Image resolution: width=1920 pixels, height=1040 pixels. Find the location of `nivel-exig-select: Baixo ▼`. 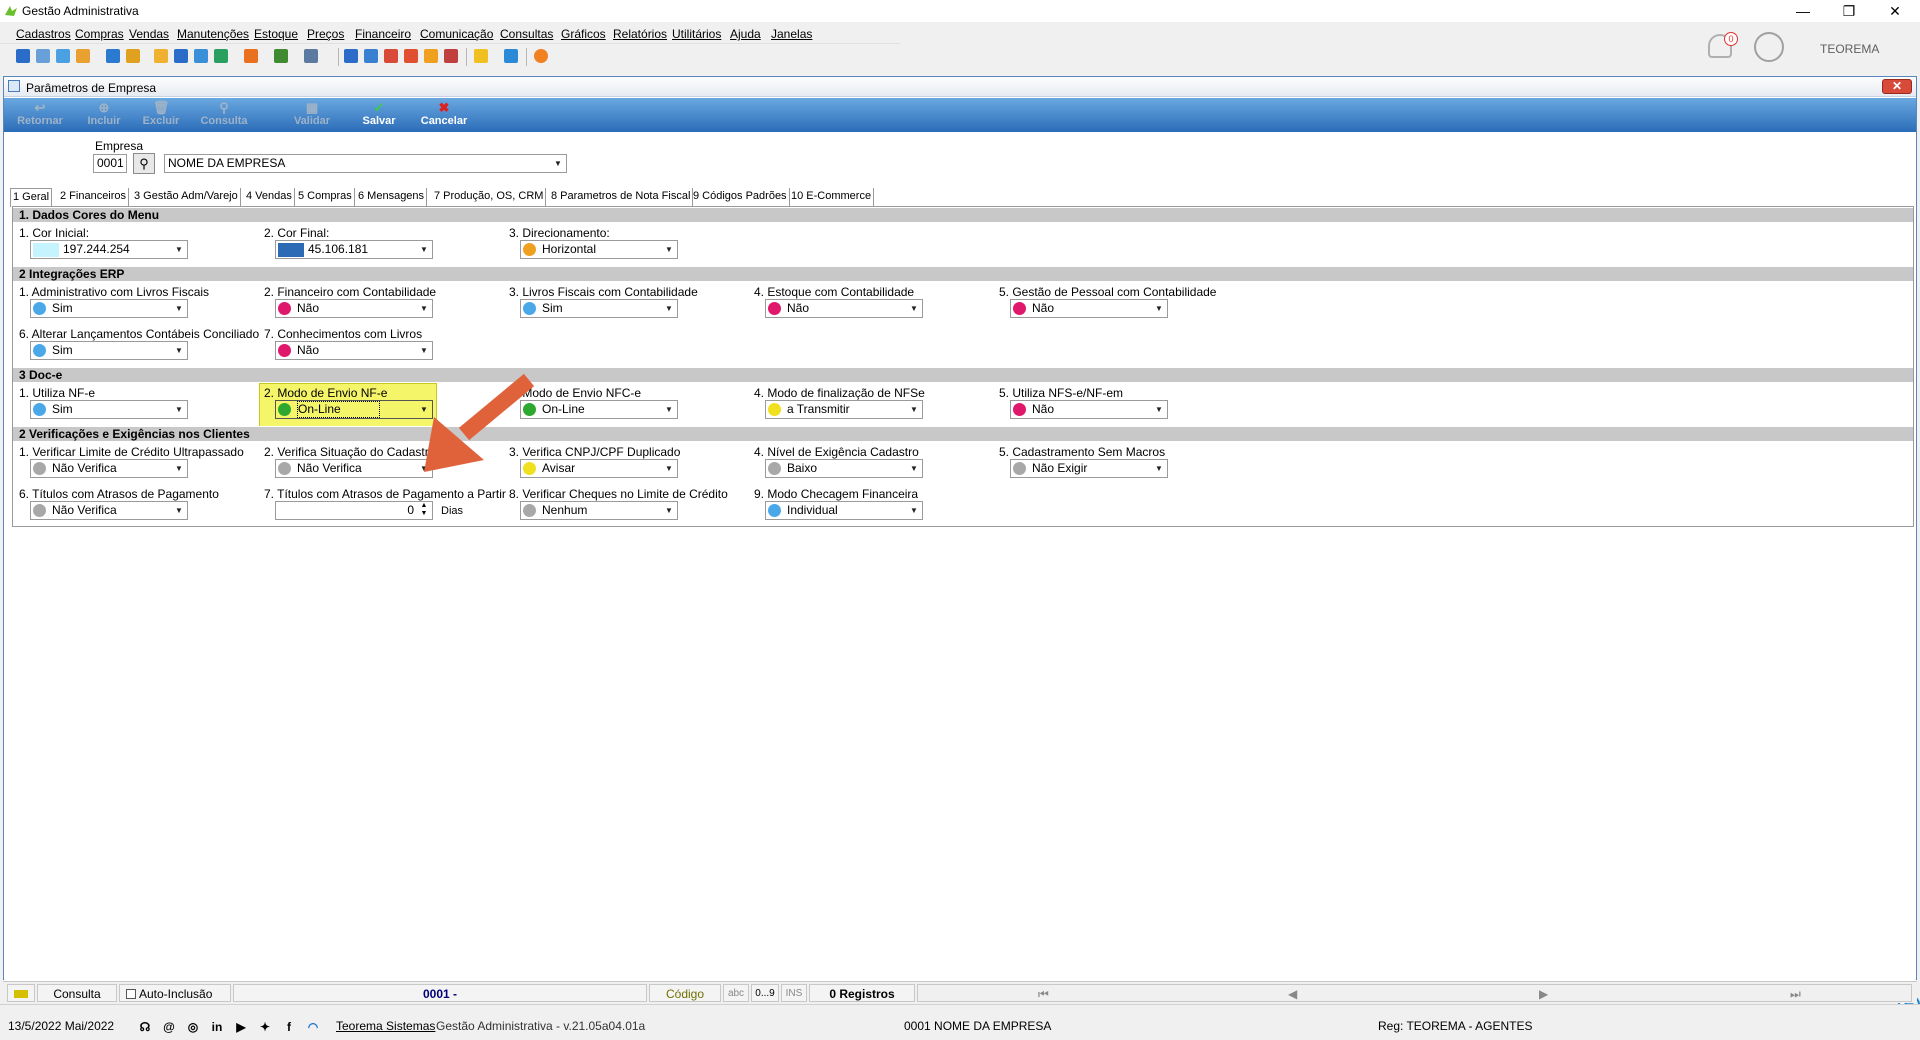

nivel-exig-select: Baixo ▼ is located at coordinates (844, 468).